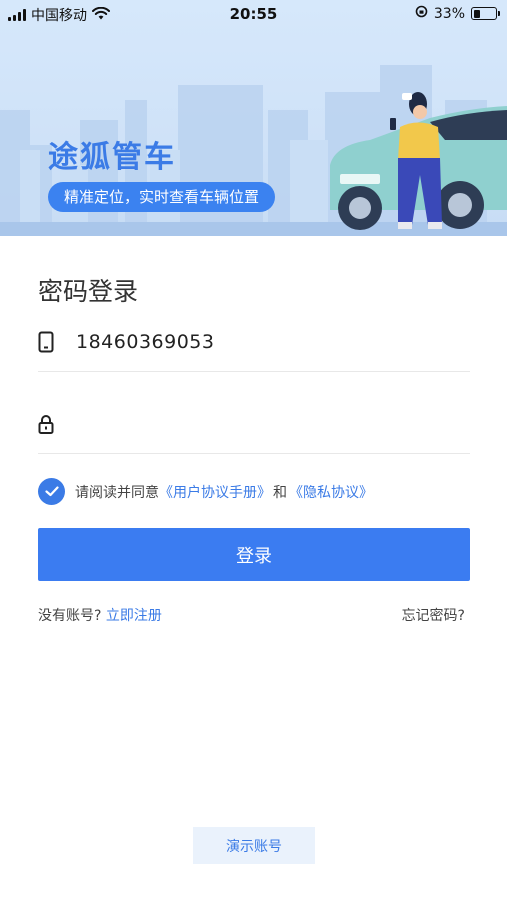 The image size is (507, 900). What do you see at coordinates (51, 342) in the screenshot?
I see `phone-icon` at bounding box center [51, 342].